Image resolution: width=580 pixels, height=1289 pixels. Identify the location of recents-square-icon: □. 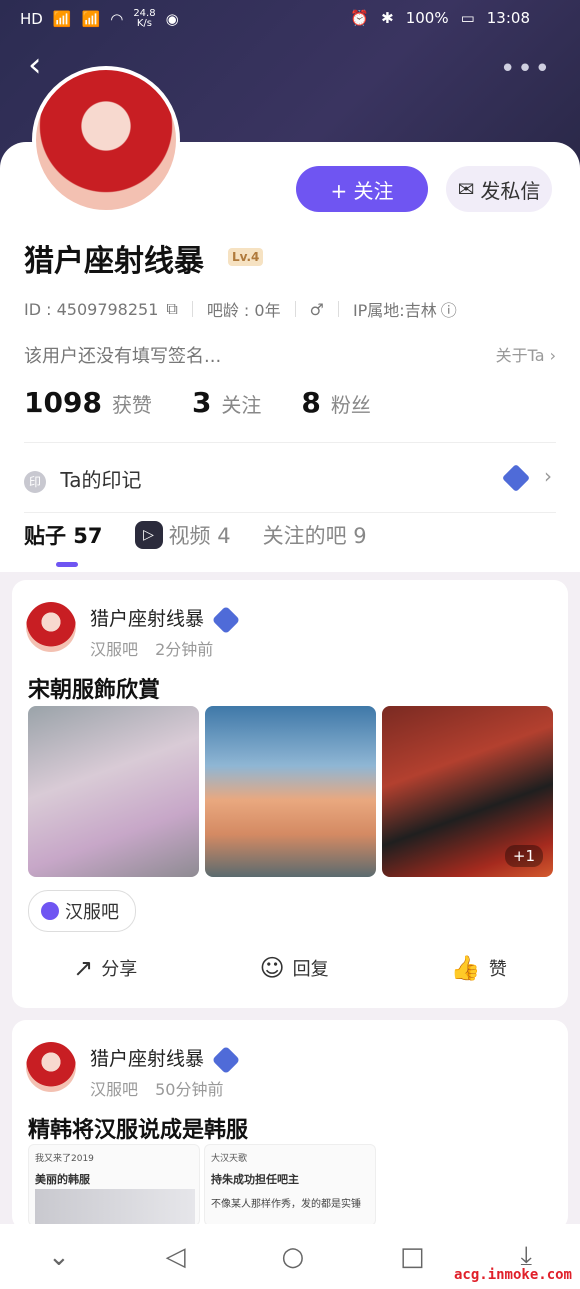
(412, 1257).